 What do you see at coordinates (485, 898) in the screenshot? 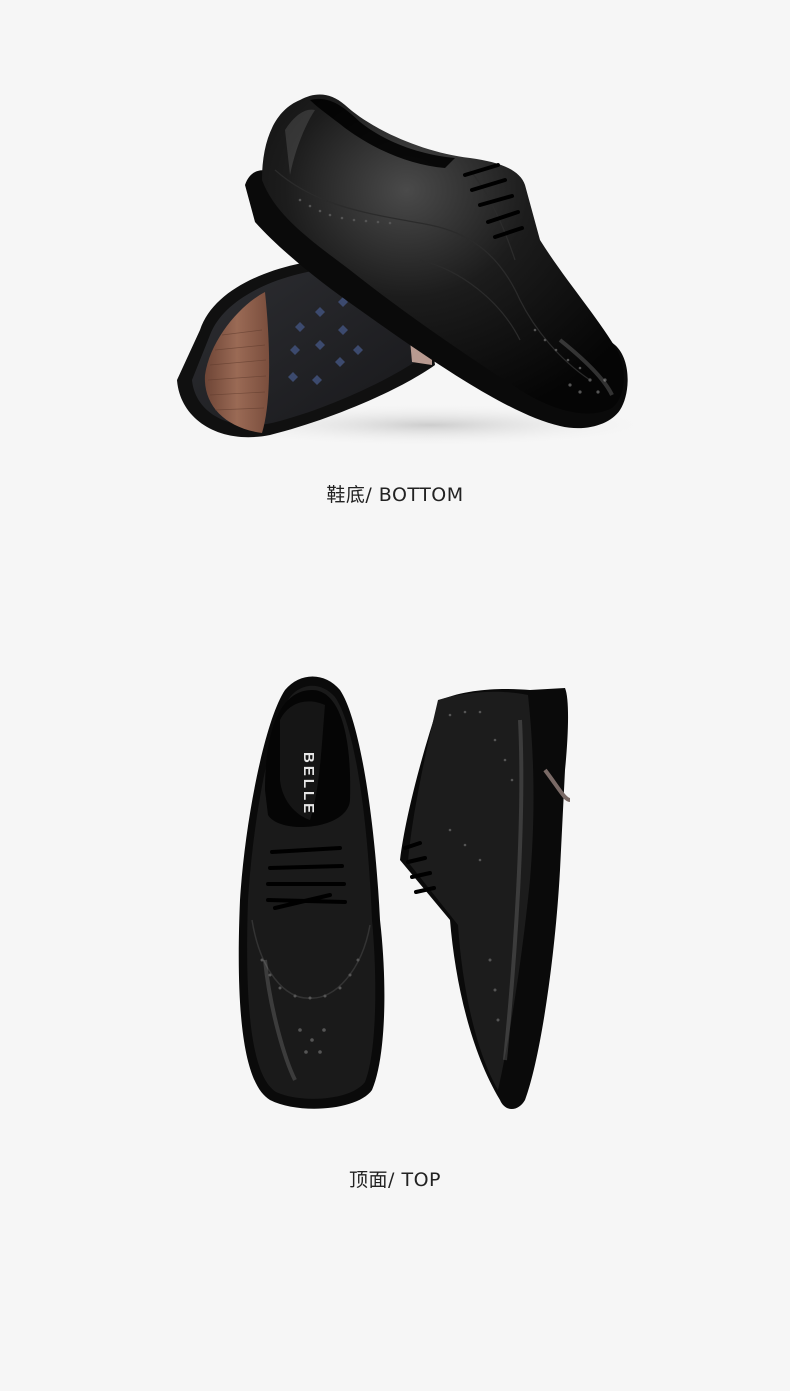
I see `brogue-shoe-side-view-top` at bounding box center [485, 898].